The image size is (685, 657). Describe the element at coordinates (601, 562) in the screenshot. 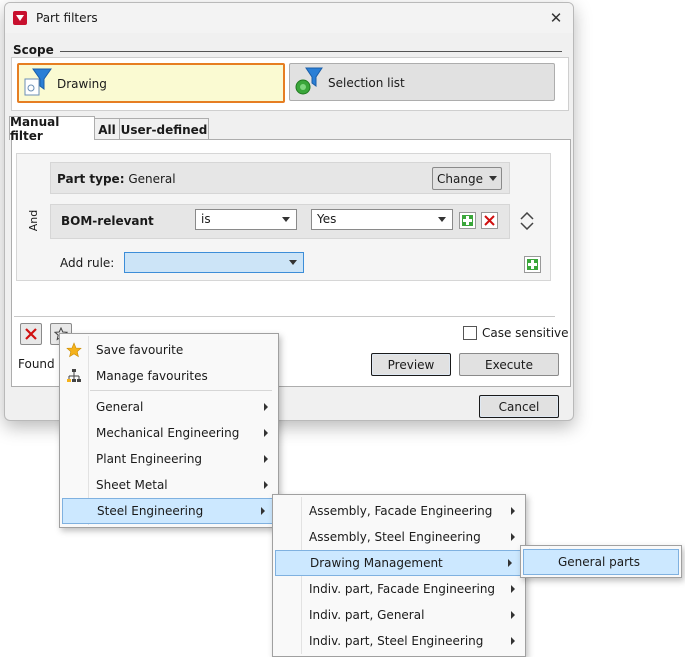

I see `submenu-item-general-parts: General parts` at that location.